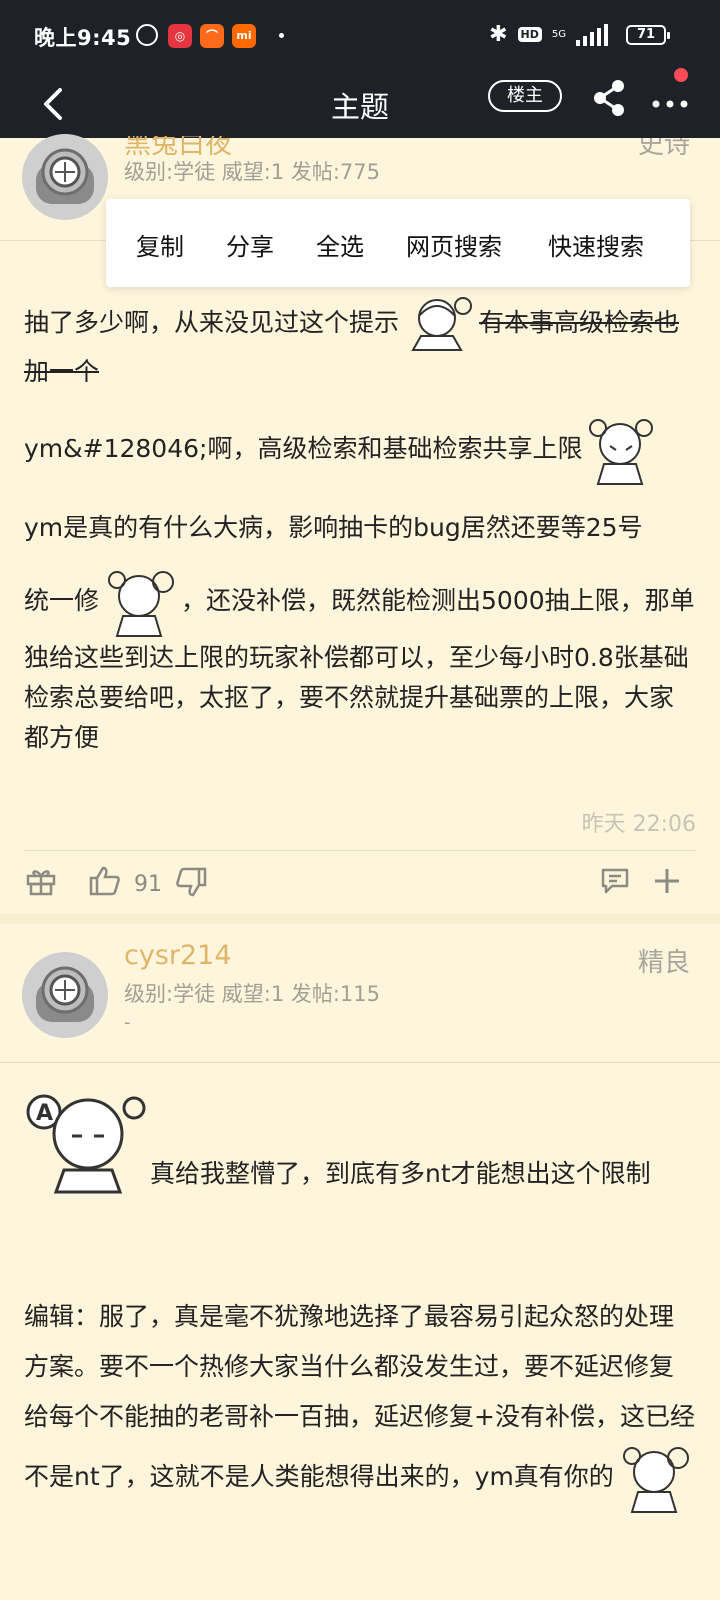  What do you see at coordinates (360, 1140) in the screenshot?
I see `post-paragraph: A 真给我整懵了，到底有多nt才能想出这个限制` at bounding box center [360, 1140].